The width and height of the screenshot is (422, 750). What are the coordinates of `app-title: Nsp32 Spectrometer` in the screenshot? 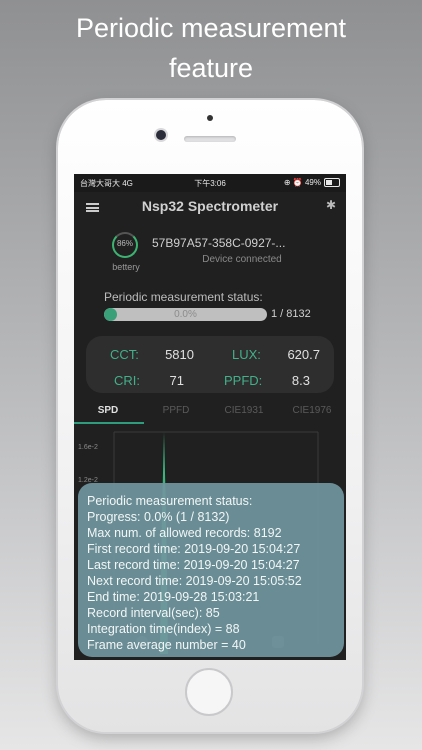 It's located at (210, 206).